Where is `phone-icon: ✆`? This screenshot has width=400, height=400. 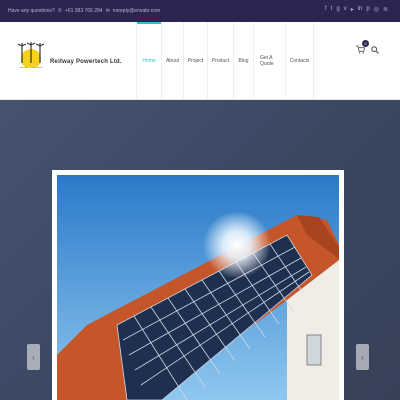 phone-icon: ✆ is located at coordinates (59, 11).